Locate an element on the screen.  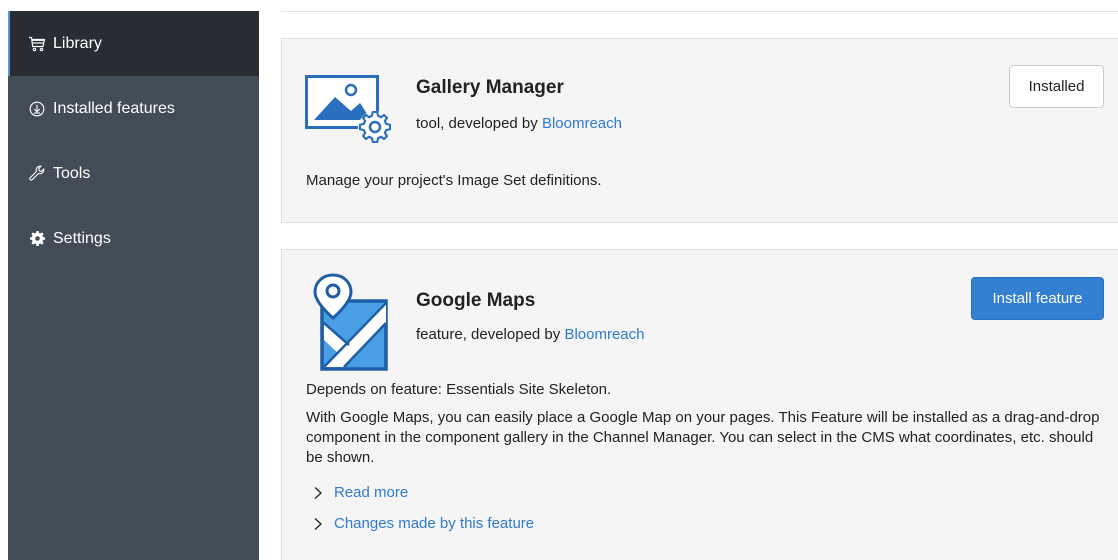
sidebar-item-label: Installed features is located at coordinates (114, 108).